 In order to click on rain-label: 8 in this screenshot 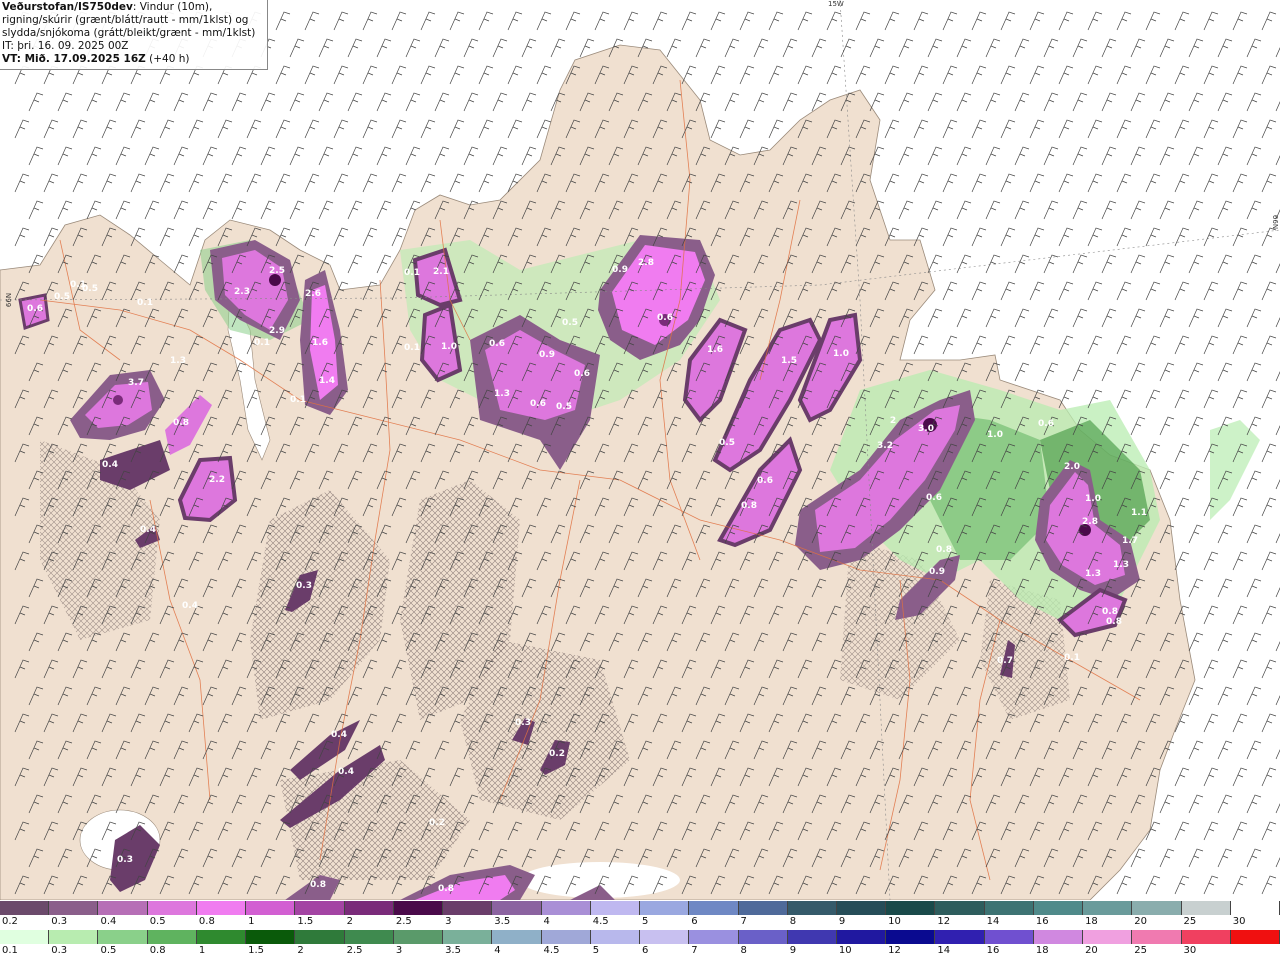, I will do `click(743, 950)`.